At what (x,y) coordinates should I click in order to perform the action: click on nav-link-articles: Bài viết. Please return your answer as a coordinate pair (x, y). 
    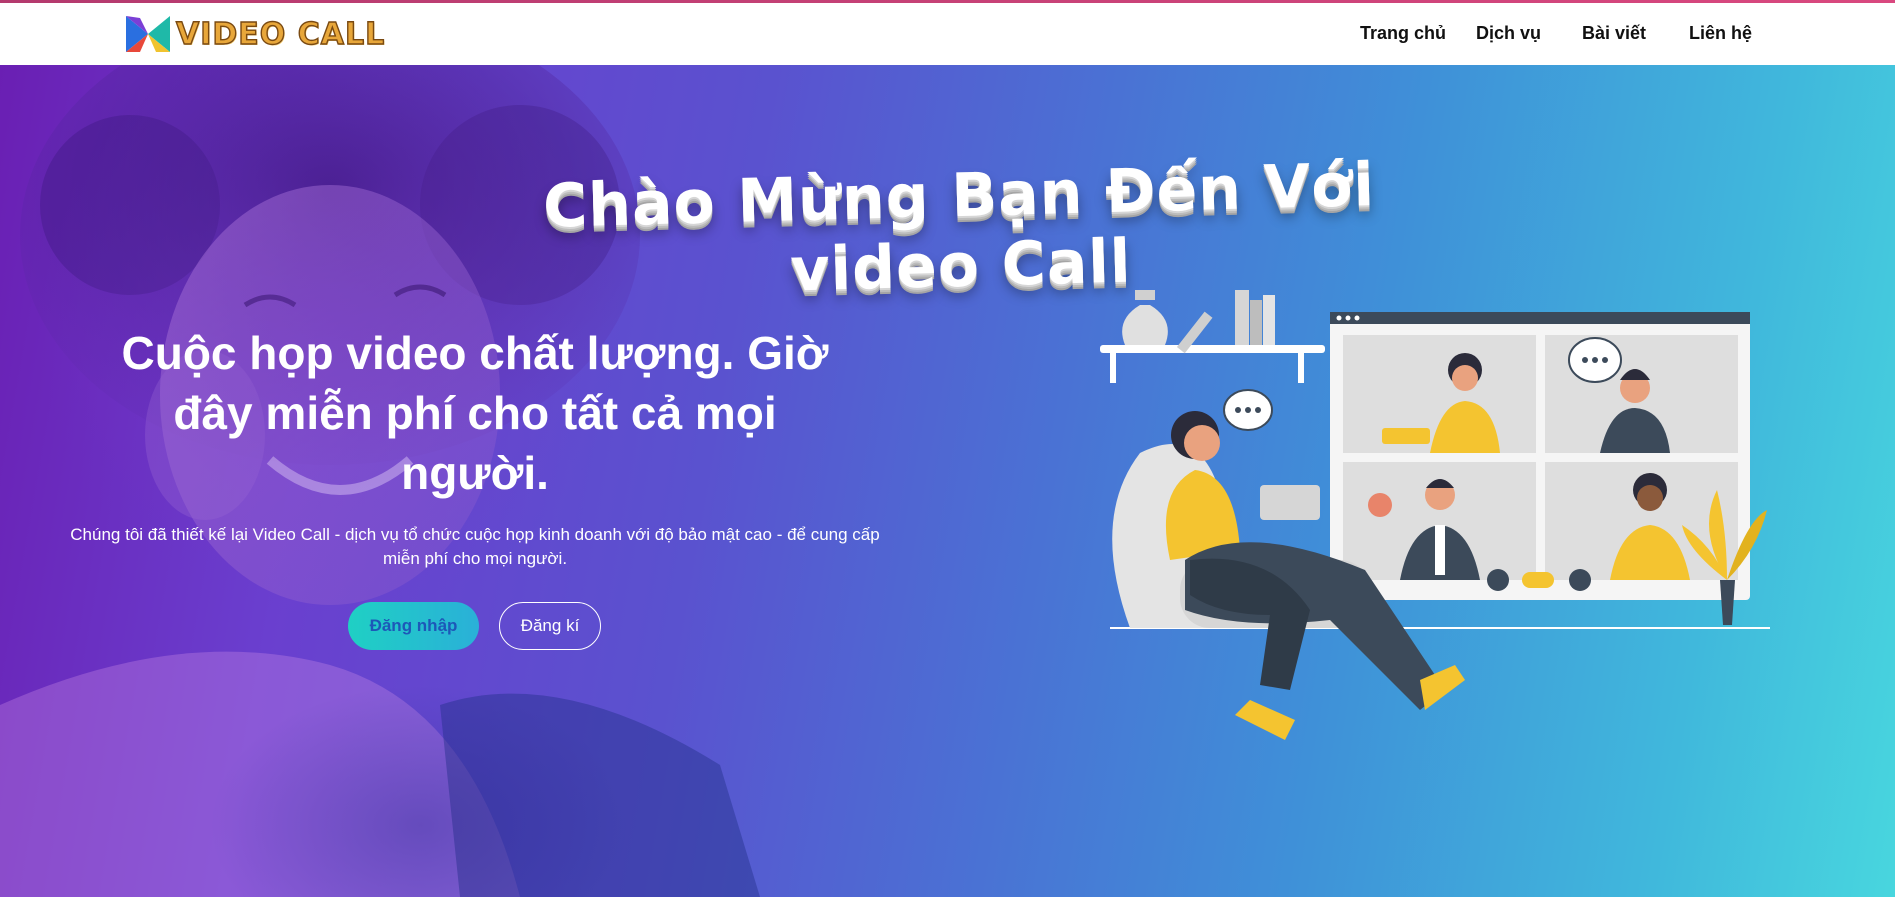
    Looking at the image, I should click on (1614, 33).